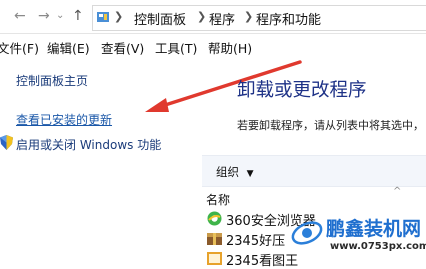  I want to click on page-description: 若要卸载程序，请从列表中将其选中，, so click(330, 125).